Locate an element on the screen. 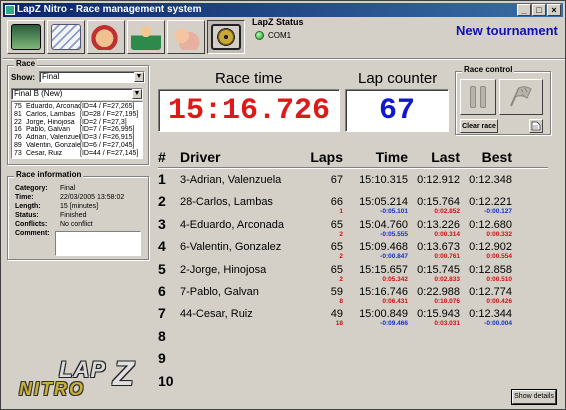 This screenshot has width=566, height=410. driver-value: 4-Eduardo, Arconada is located at coordinates (232, 224).